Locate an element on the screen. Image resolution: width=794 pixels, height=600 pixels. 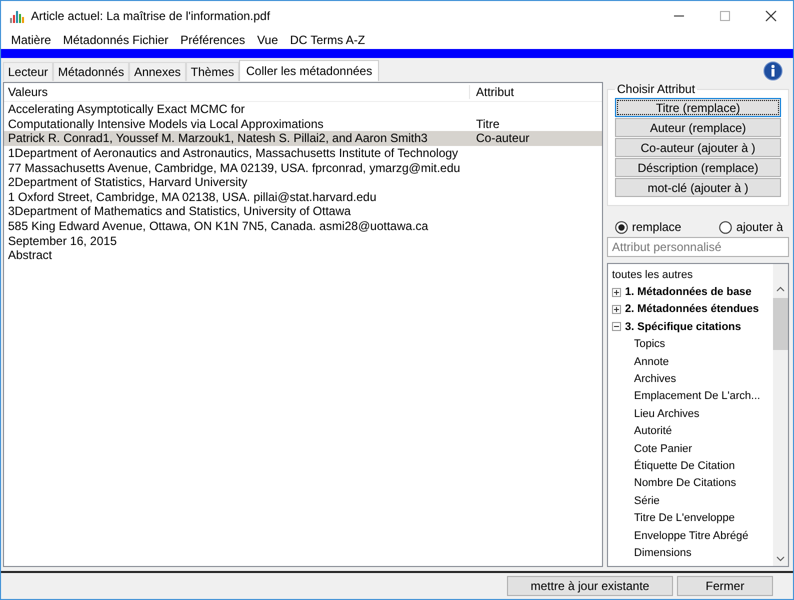
table-row: Abstract is located at coordinates (303, 255).